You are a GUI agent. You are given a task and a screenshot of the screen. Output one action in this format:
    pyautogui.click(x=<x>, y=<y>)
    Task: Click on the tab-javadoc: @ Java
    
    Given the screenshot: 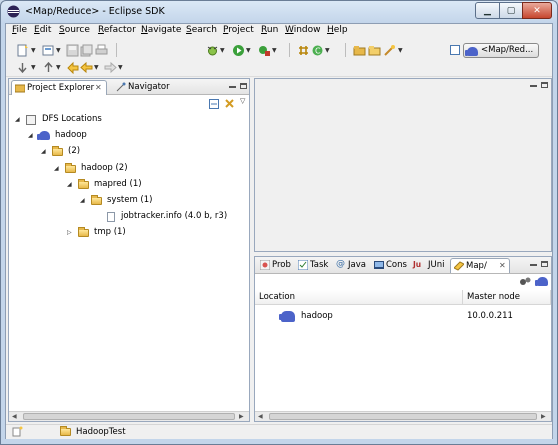 What is the action you would take?
    pyautogui.click(x=351, y=265)
    